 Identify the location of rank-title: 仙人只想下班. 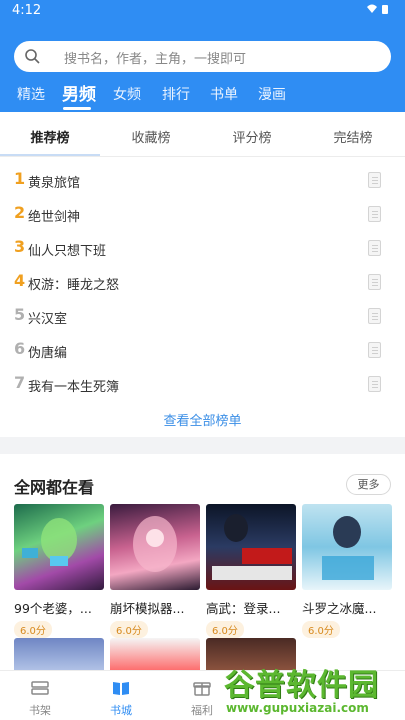
(67, 251).